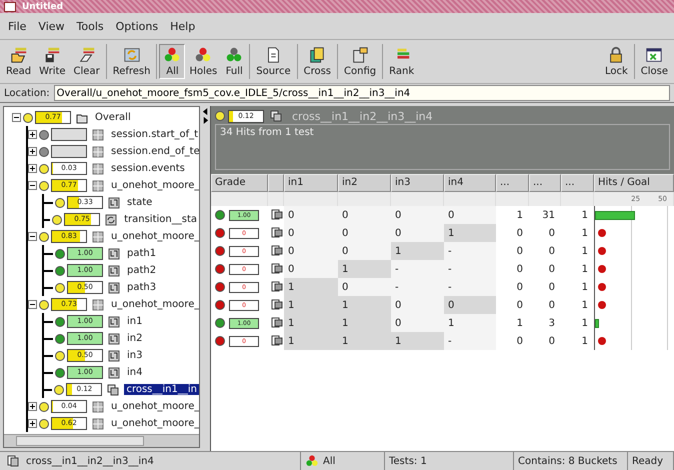 This screenshot has height=470, width=674. What do you see at coordinates (19, 61) in the screenshot?
I see `toolbar-button: Read` at bounding box center [19, 61].